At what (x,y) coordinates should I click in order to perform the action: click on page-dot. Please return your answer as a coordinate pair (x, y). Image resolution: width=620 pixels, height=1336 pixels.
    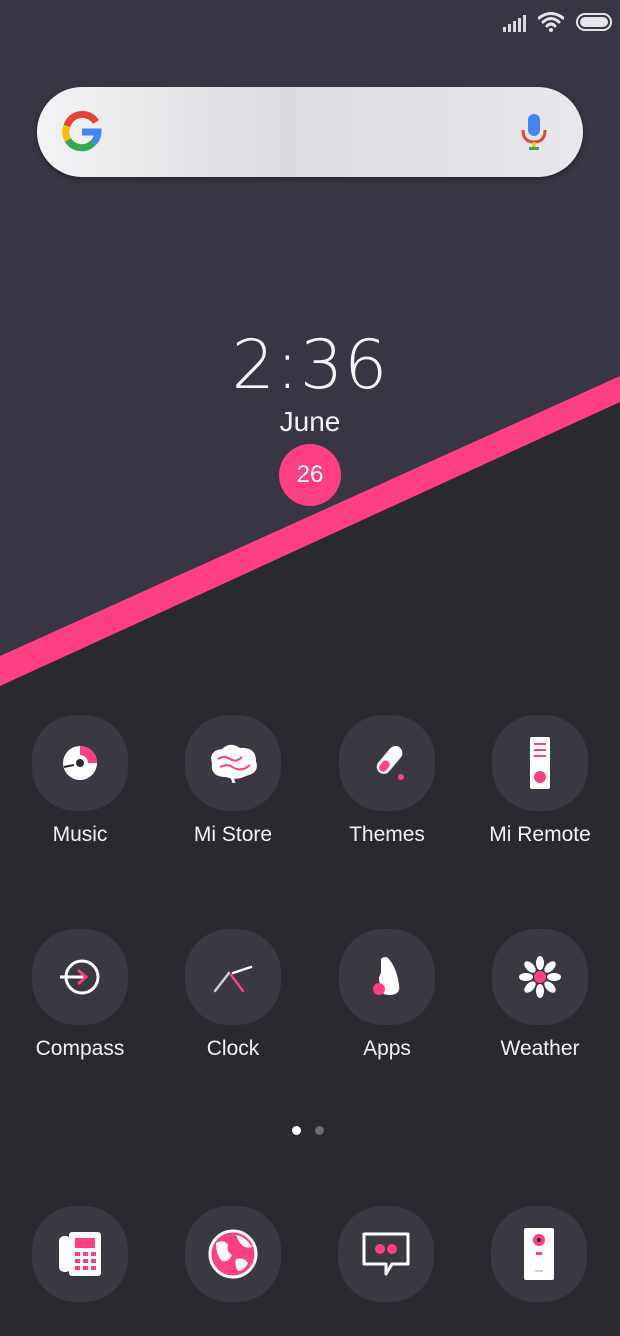
    Looking at the image, I should click on (319, 1130).